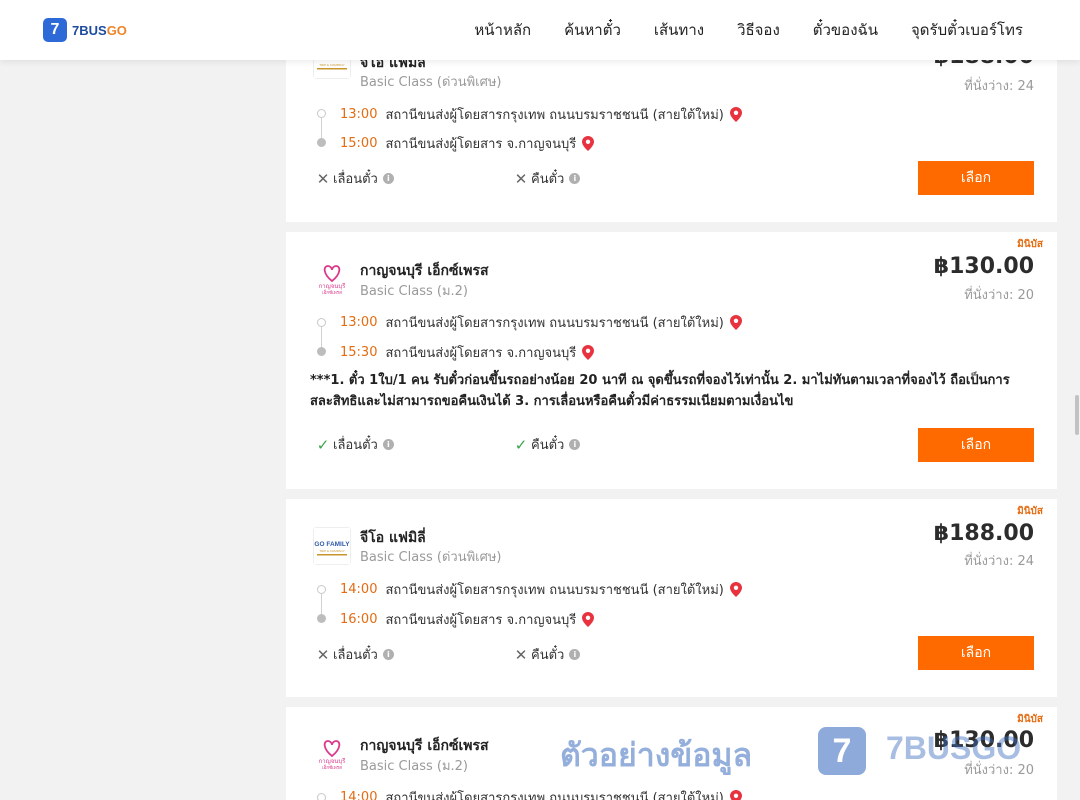 The image size is (1080, 800). I want to click on brand-logo-icon: 7, so click(55, 30).